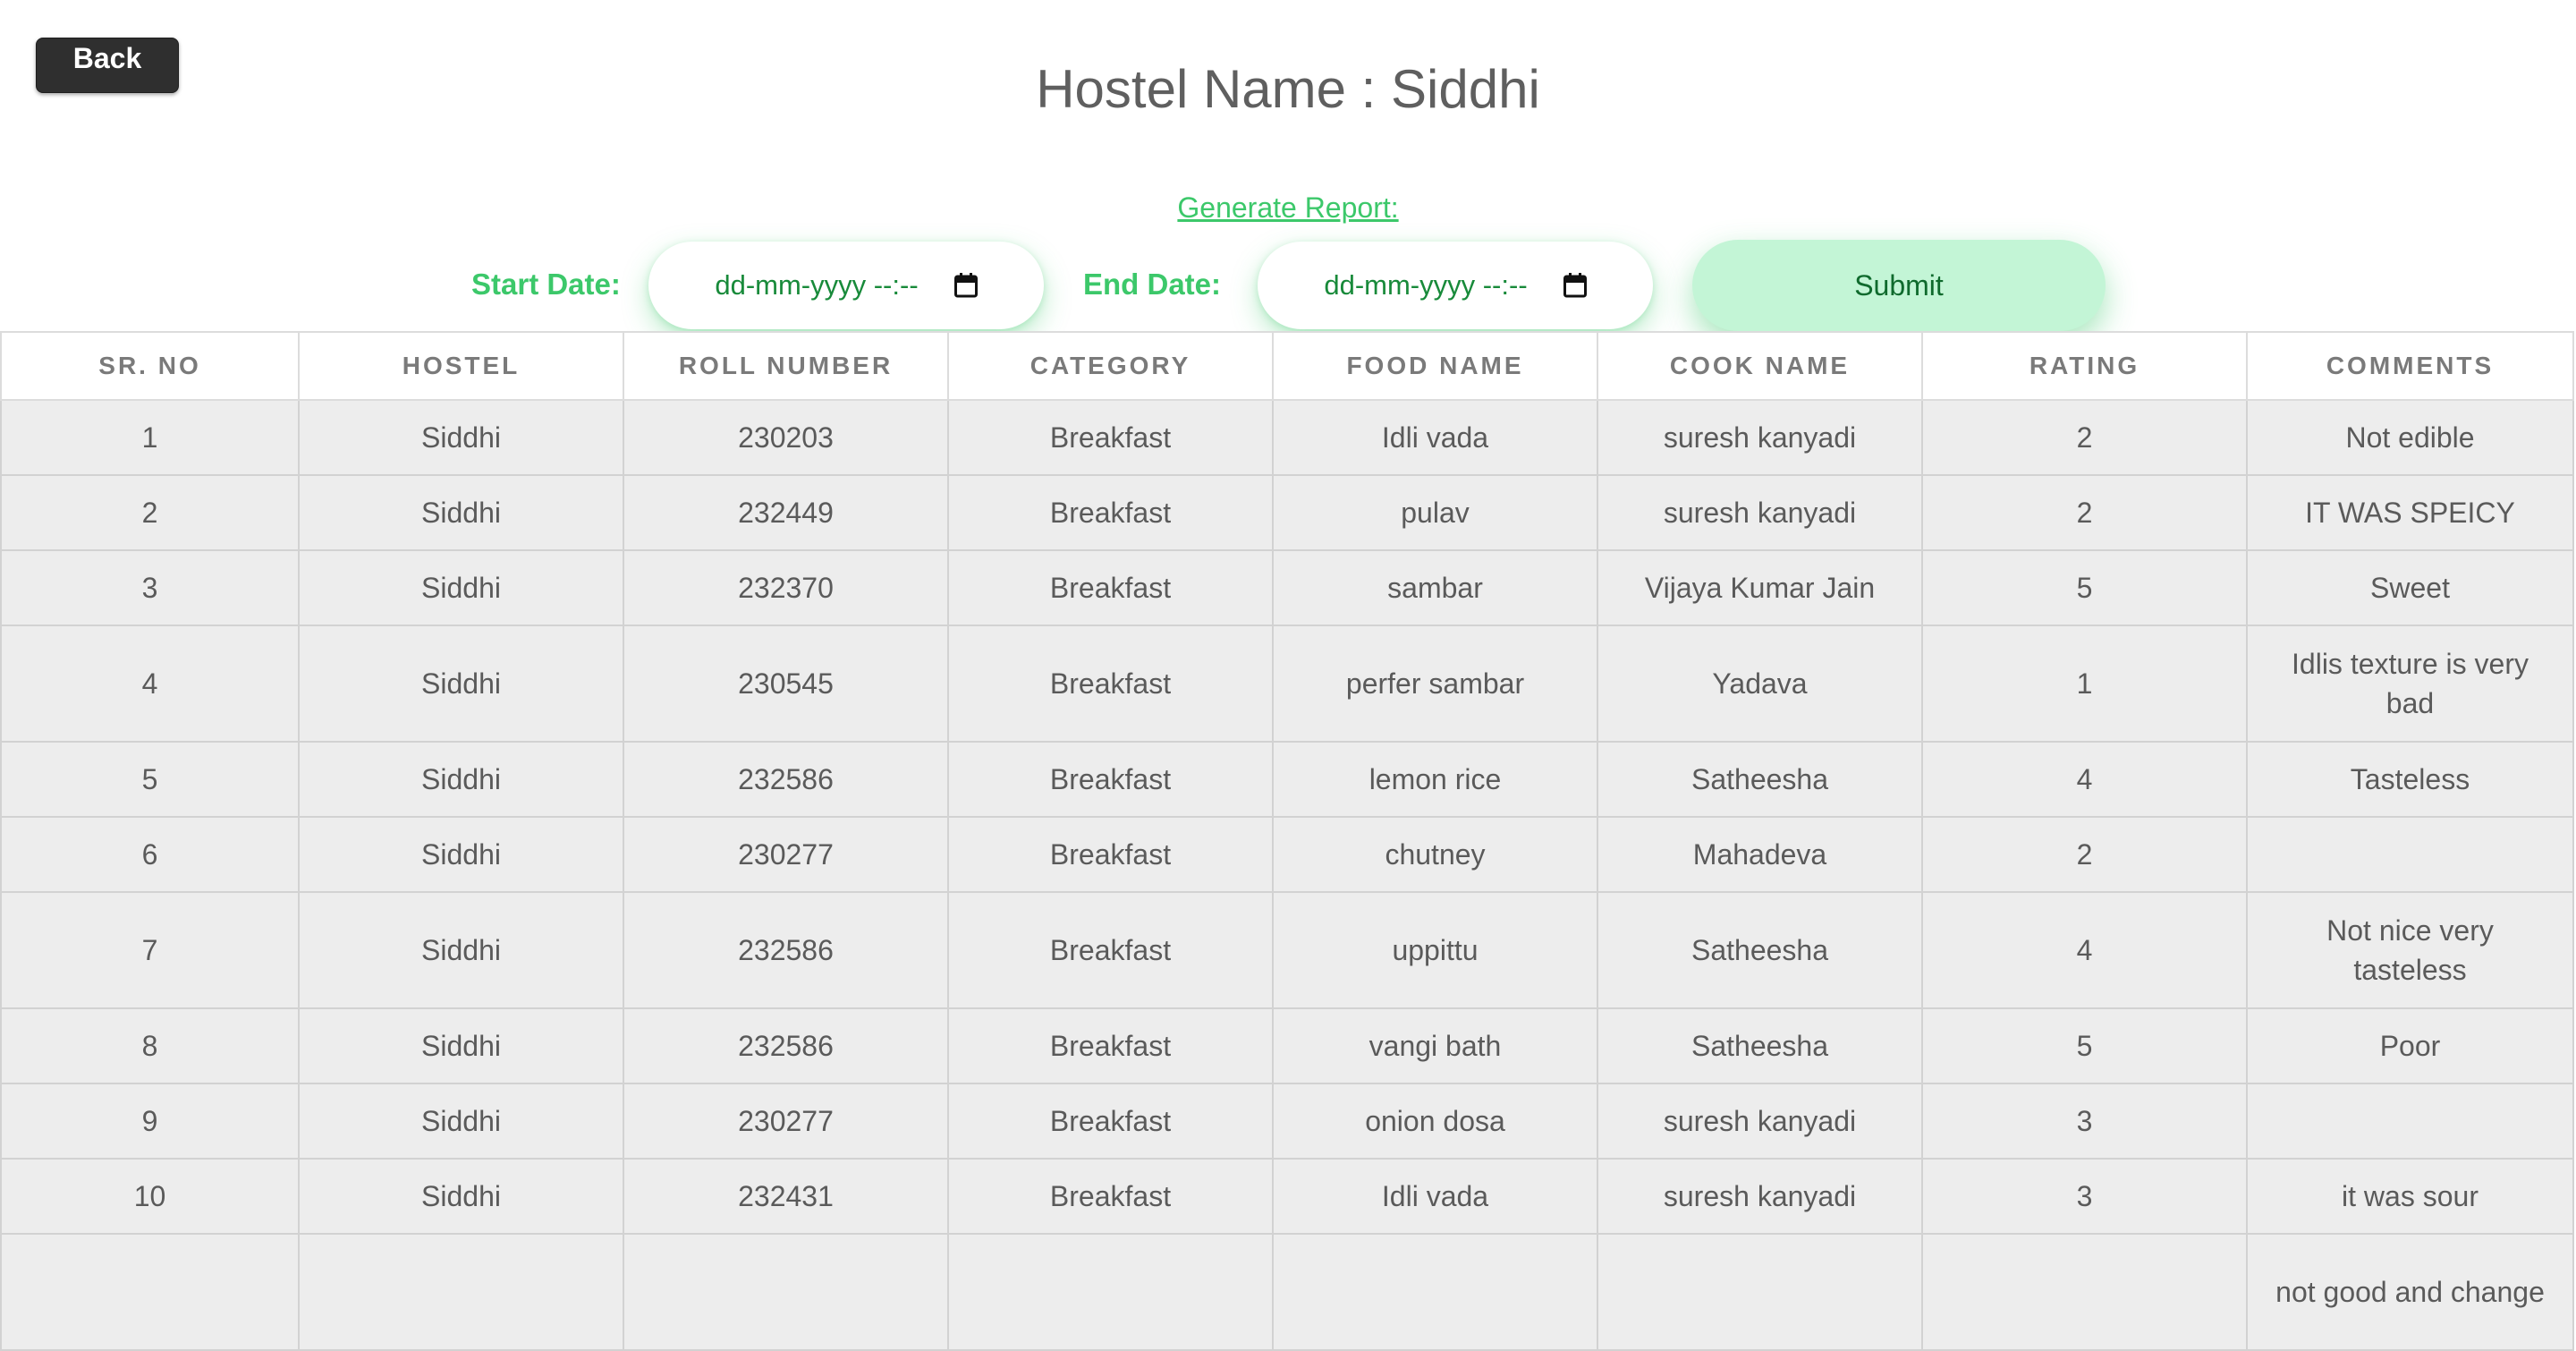 This screenshot has width=2576, height=1351. What do you see at coordinates (1435, 1046) in the screenshot?
I see `cell-food-name: vangi bath` at bounding box center [1435, 1046].